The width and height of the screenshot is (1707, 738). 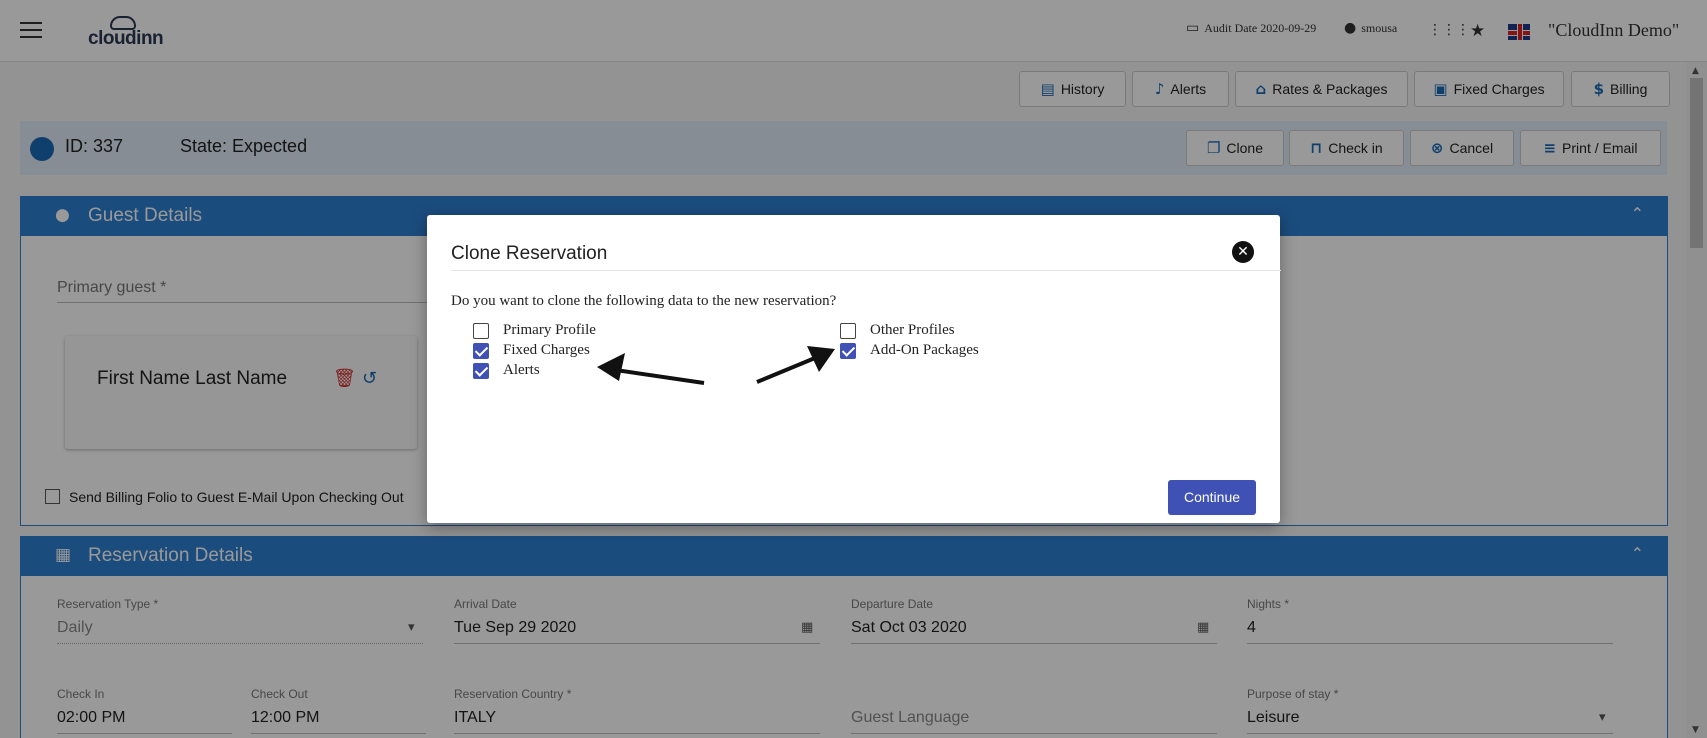 What do you see at coordinates (795, 365) in the screenshot?
I see `arrow-to-add-on-packages` at bounding box center [795, 365].